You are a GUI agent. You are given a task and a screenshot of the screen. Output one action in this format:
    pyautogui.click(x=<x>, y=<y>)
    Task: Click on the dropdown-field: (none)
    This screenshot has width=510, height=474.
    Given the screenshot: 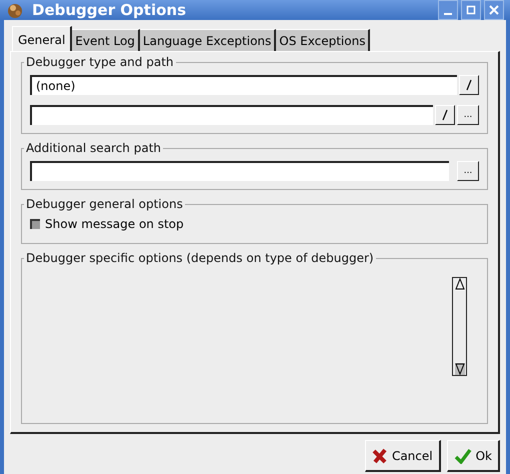 What is the action you would take?
    pyautogui.click(x=243, y=85)
    